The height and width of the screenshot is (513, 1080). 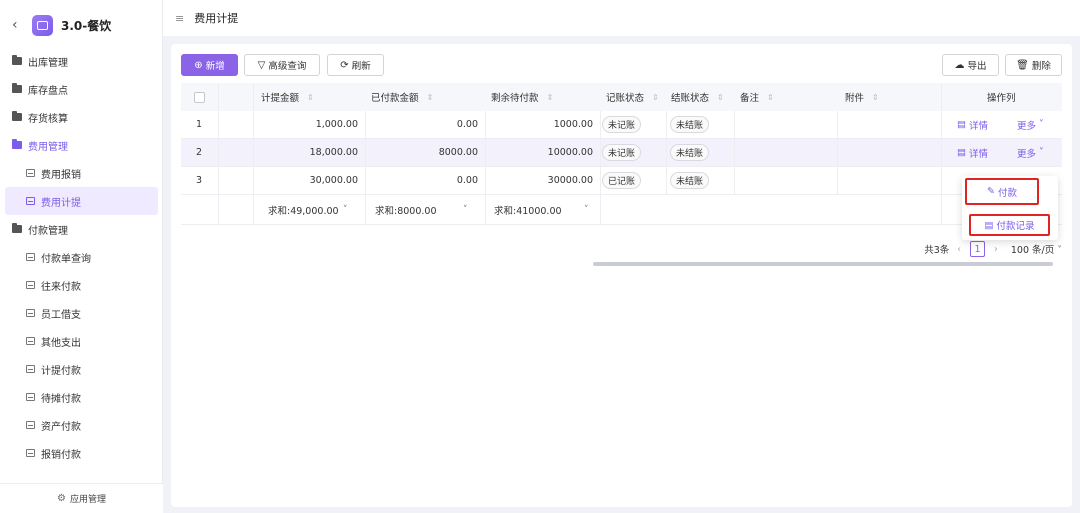 I want to click on cloud-download-icon: ☁, so click(x=959, y=65).